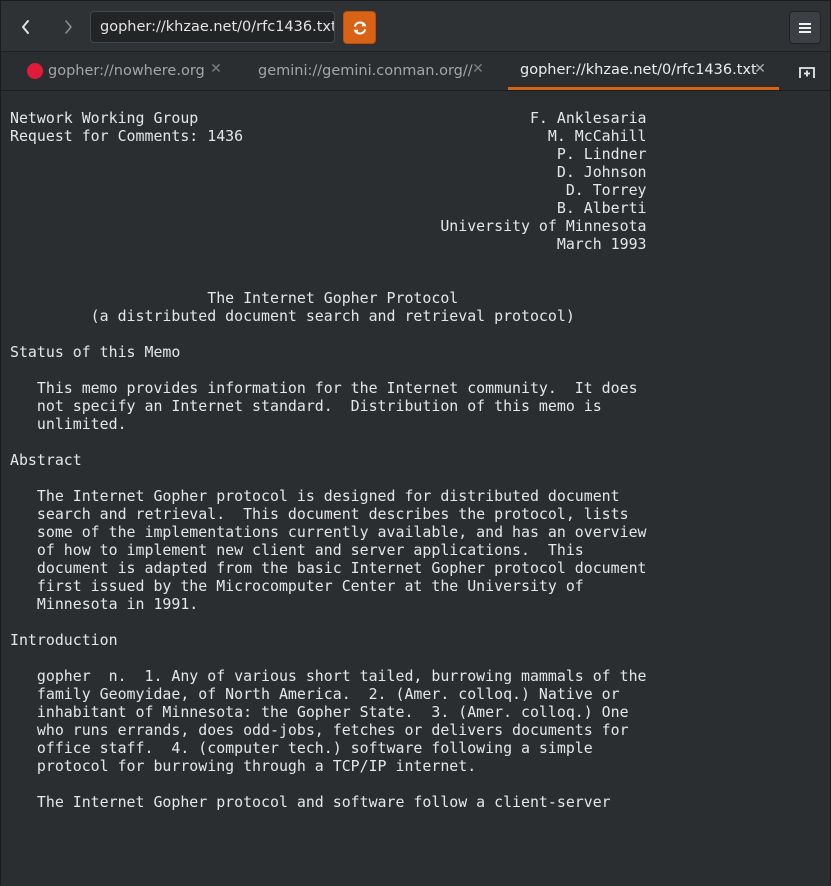 Image resolution: width=831 pixels, height=886 pixels. Describe the element at coordinates (415, 26) in the screenshot. I see `toolbar: gopher://khzae.net/0/rfc1436.txt` at that location.